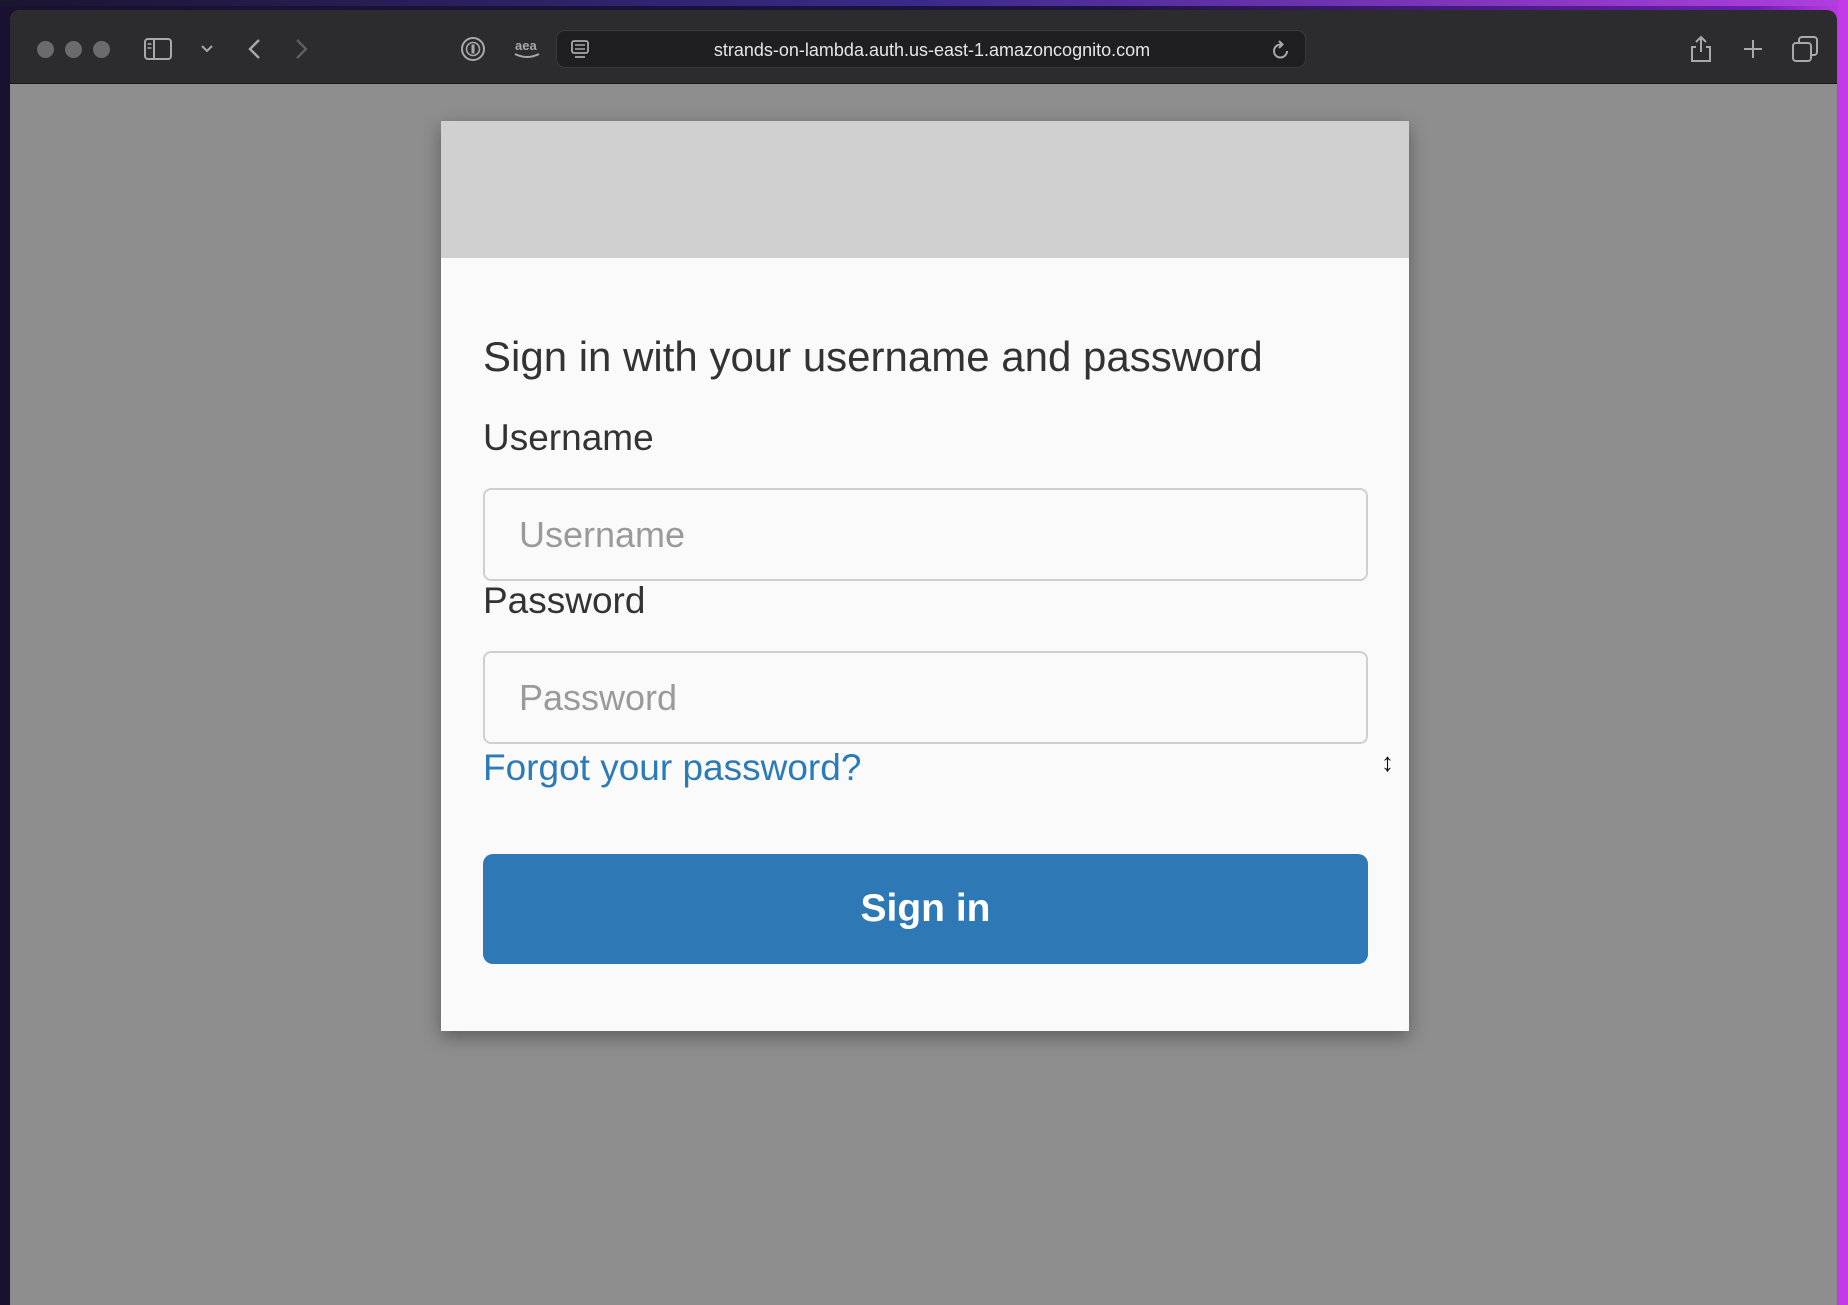 The image size is (1848, 1305). Describe the element at coordinates (1701, 49) in the screenshot. I see `share-icon` at that location.